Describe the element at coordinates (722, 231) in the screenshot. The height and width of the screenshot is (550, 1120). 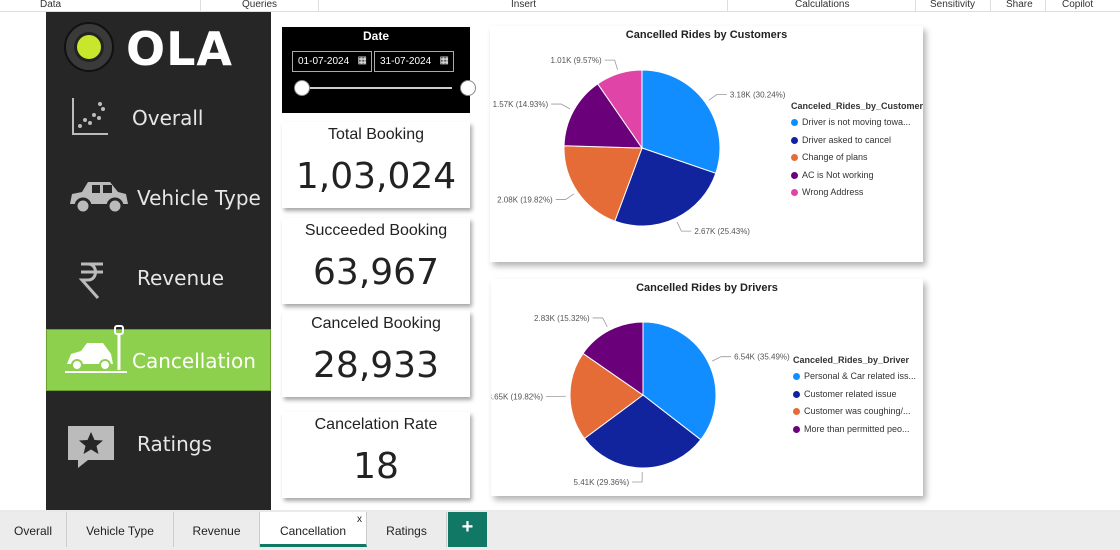
I see `data-label: 2.67K (25.43%)` at that location.